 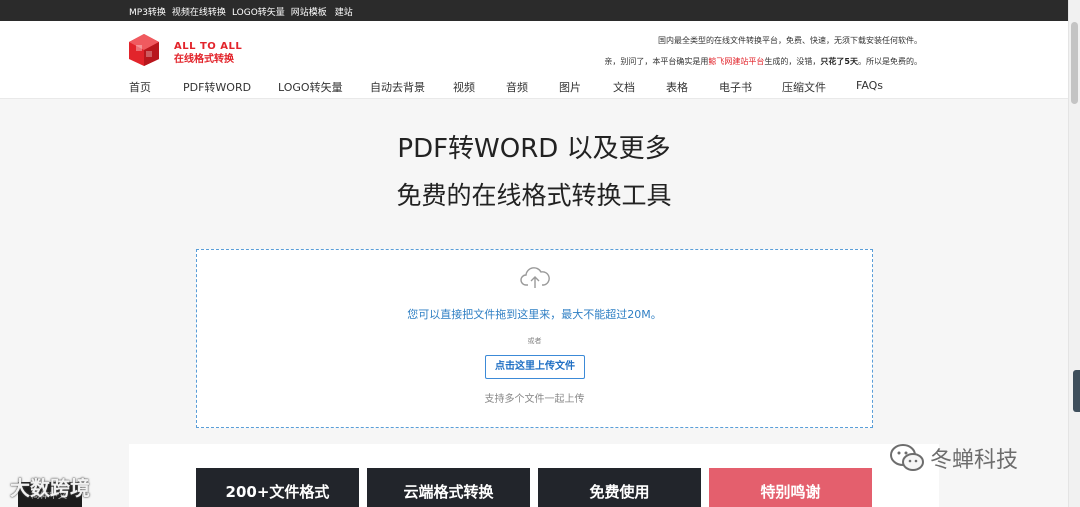 I want to click on wechat-icon, so click(x=907, y=457).